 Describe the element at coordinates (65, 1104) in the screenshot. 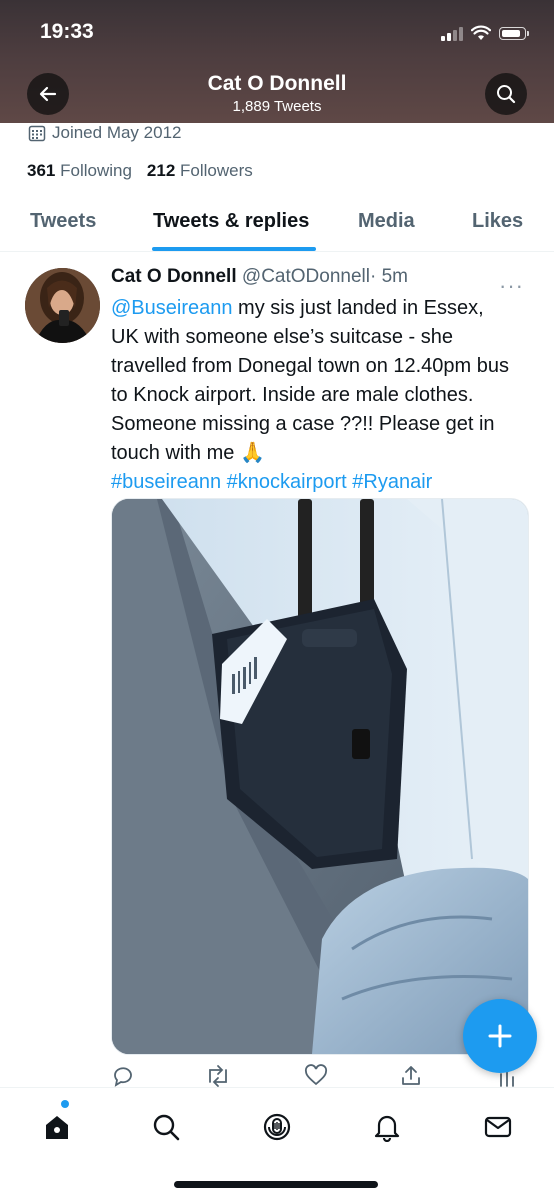

I see `new-tweets-dot` at that location.